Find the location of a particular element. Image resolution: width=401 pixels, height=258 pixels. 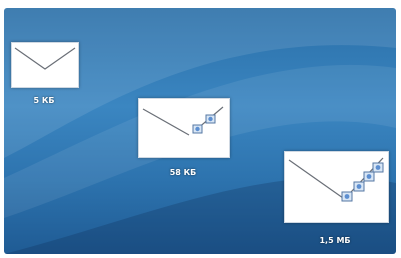

medium-message-envelope-icon is located at coordinates (184, 128).